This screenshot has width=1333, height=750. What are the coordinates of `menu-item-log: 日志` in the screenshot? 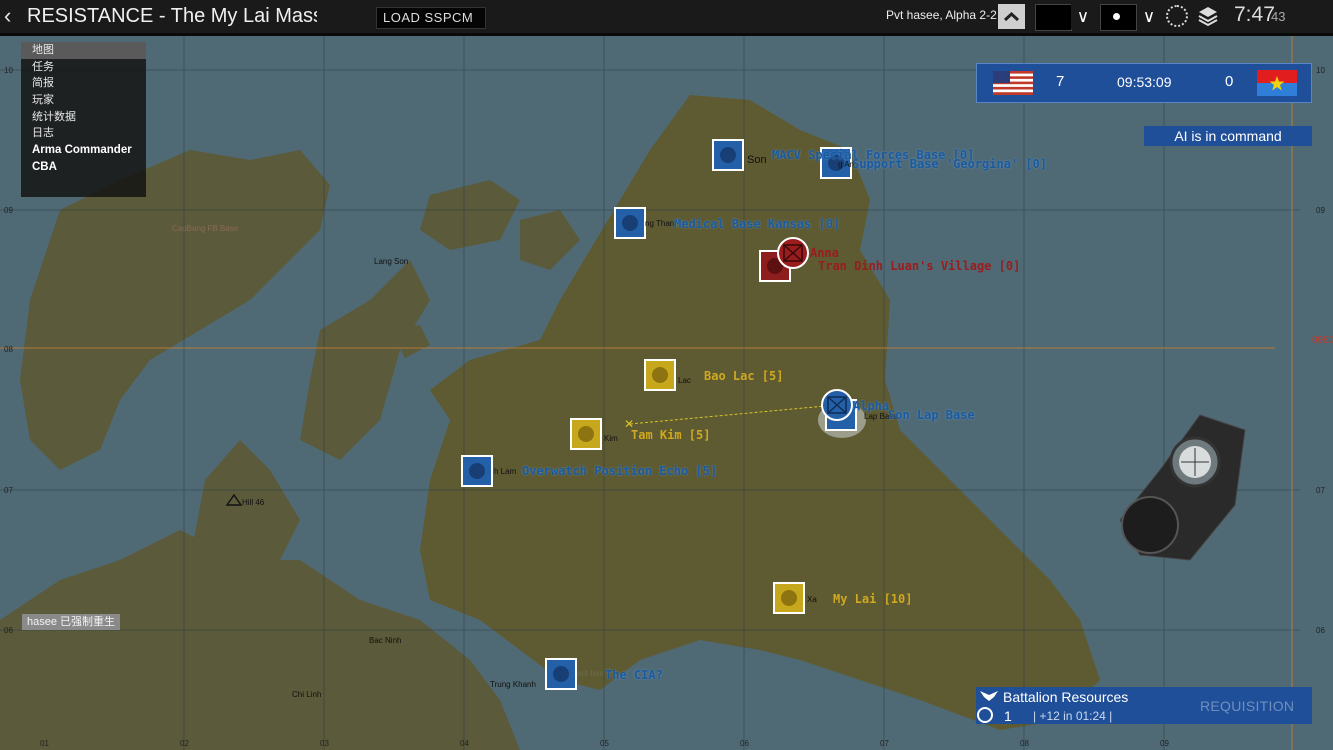 It's located at (83, 133).